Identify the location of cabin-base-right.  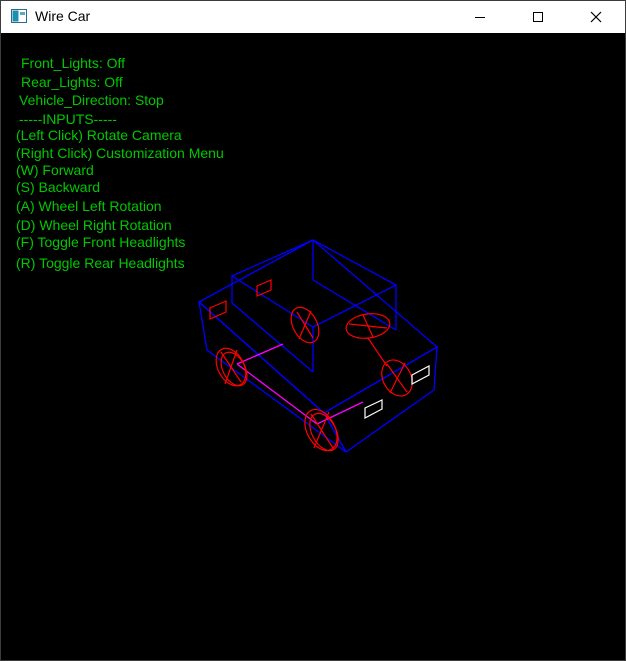
(354, 305).